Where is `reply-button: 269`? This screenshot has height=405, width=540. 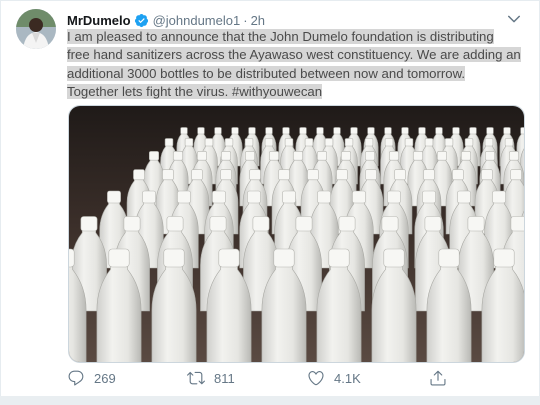
reply-button: 269 is located at coordinates (91, 378).